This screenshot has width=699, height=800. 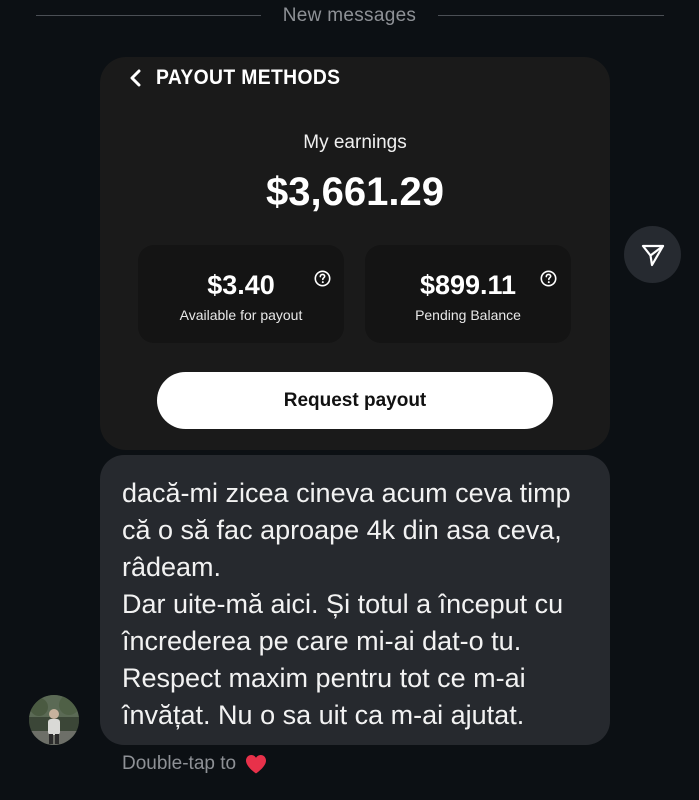 I want to click on pending-balance-box: $899.11 Pending Balance, so click(x=468, y=294).